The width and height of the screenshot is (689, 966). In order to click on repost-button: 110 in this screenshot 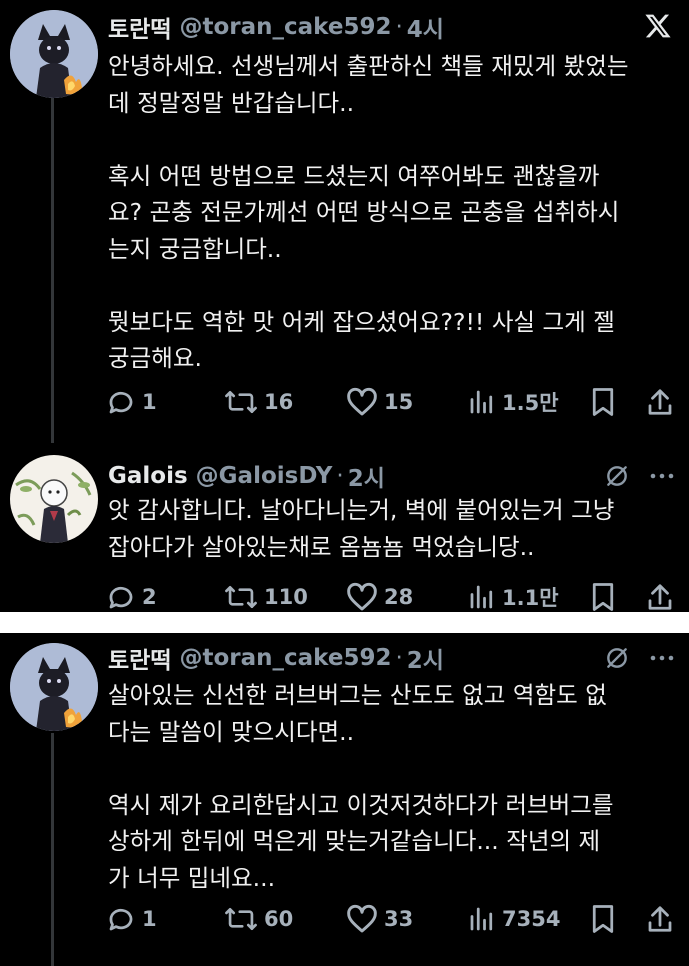, I will do `click(266, 597)`.